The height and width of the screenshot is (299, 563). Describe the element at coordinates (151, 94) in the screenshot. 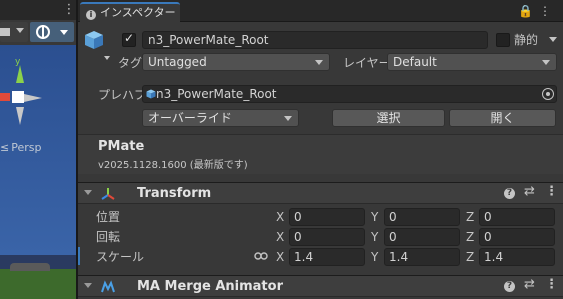

I see `prefab-icon` at that location.